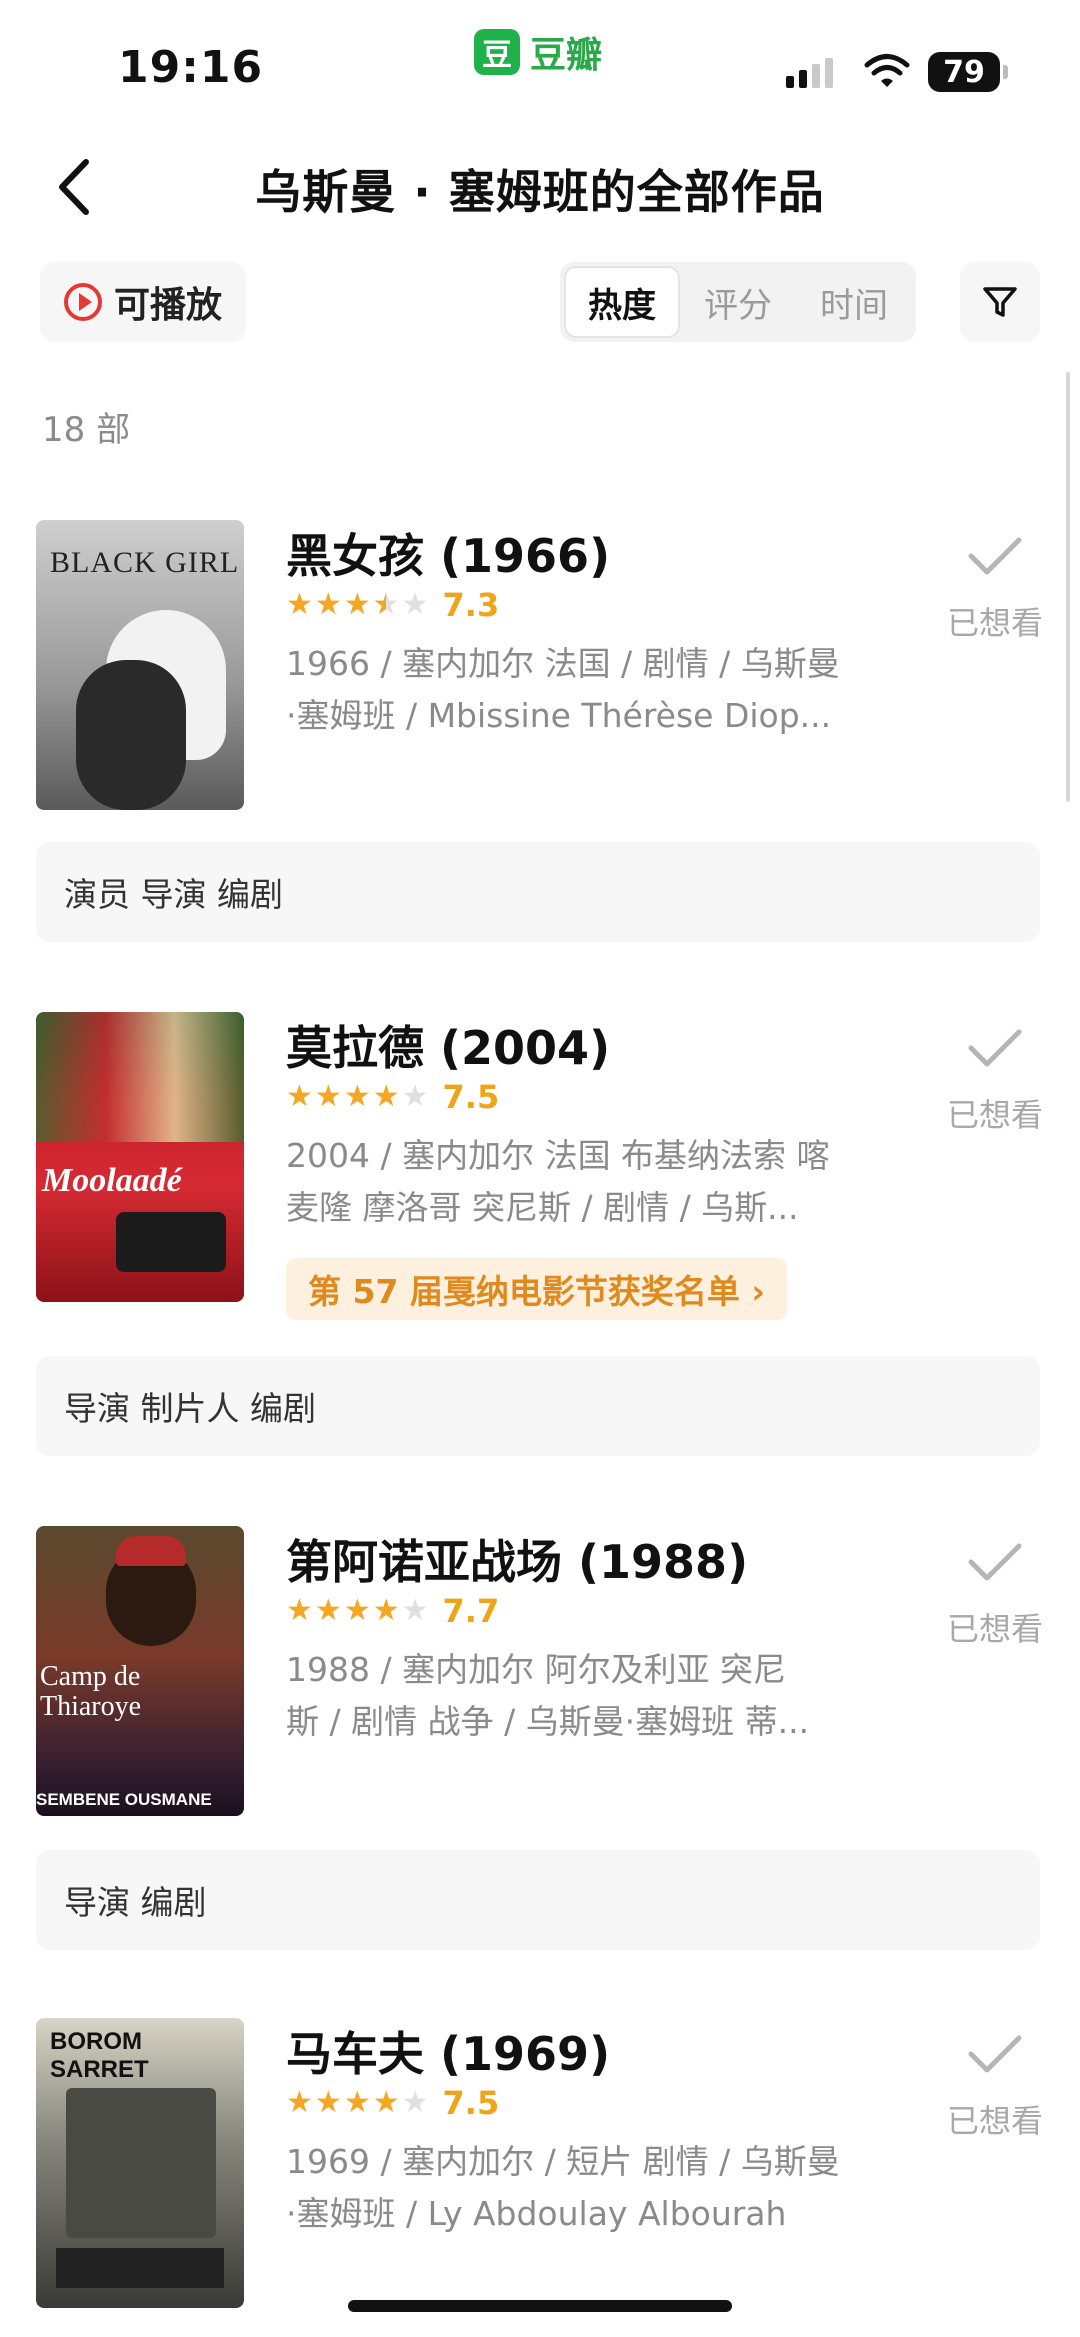 The image size is (1080, 2337). What do you see at coordinates (145, 562) in the screenshot?
I see `poster-title: BLACK GIRL` at bounding box center [145, 562].